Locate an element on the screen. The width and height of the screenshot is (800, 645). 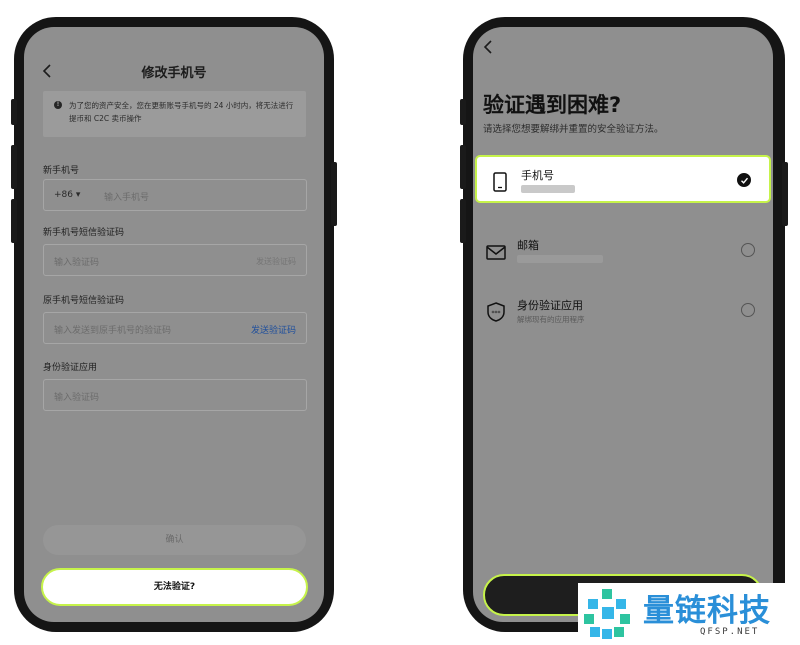
shield-icon: *** is located at coordinates (496, 312).